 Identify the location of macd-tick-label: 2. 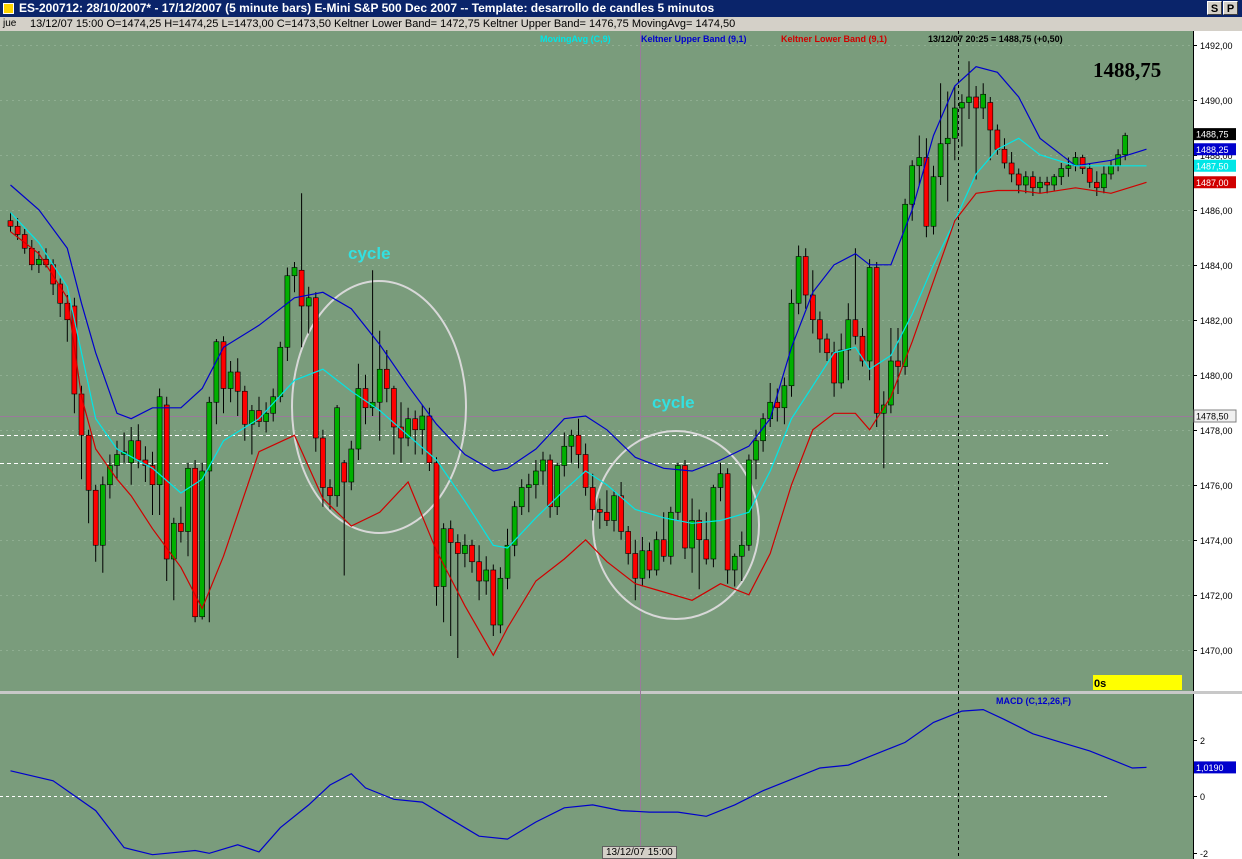
(1202, 741).